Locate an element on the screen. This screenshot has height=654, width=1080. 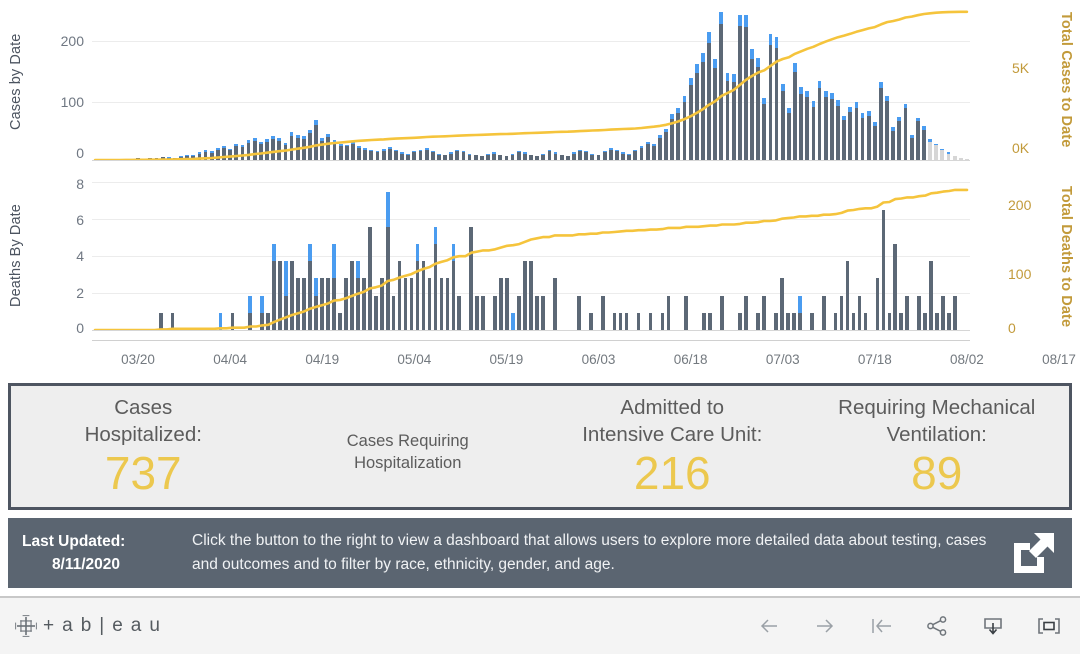
back-button is located at coordinates (769, 626).